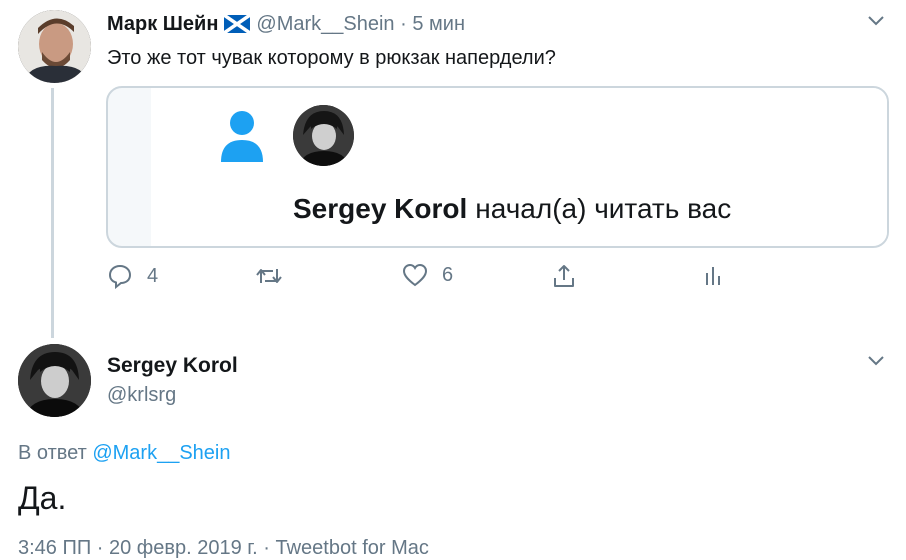 The image size is (906, 560). Describe the element at coordinates (323, 135) in the screenshot. I see `follower-avatar` at that location.